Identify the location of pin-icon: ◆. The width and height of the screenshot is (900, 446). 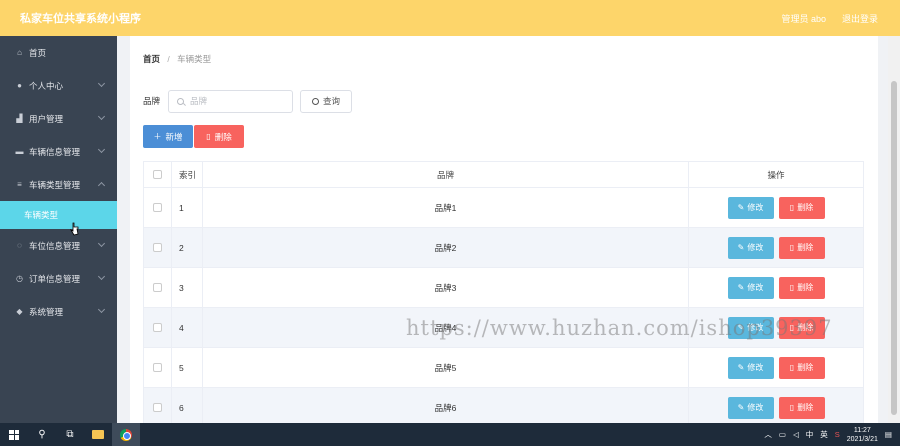
(19, 311).